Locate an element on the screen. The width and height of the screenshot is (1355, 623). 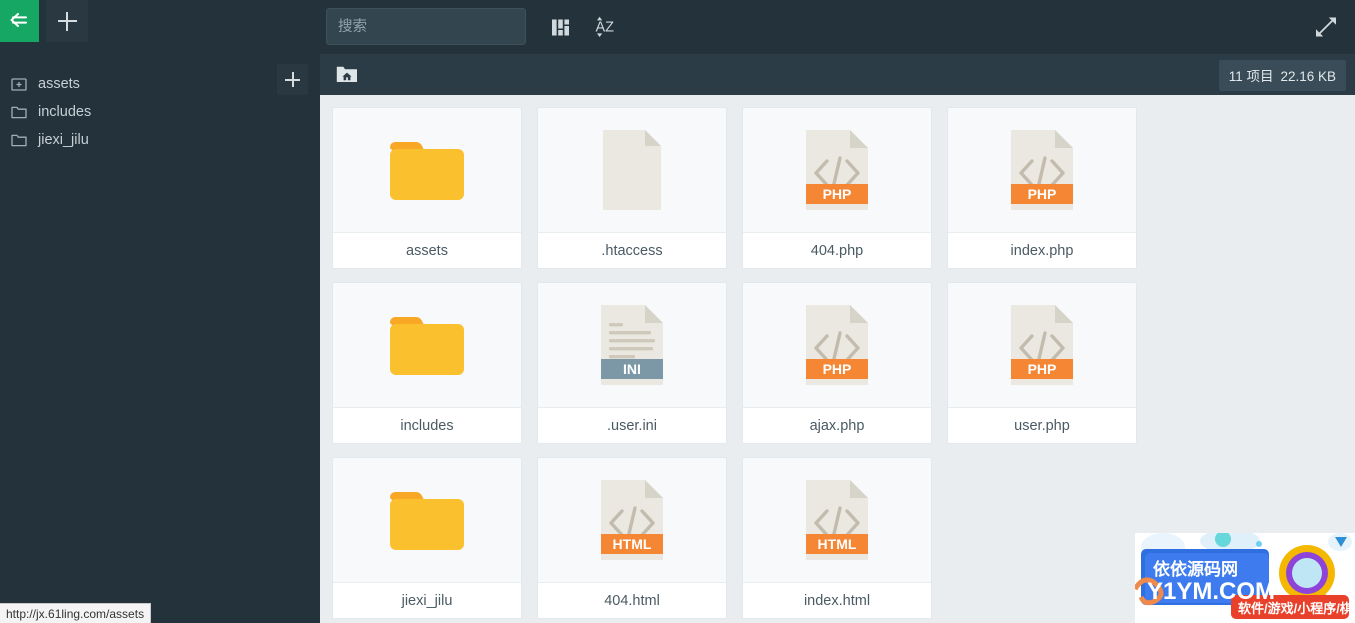
sidebar-item-label: assets is located at coordinates (59, 84).